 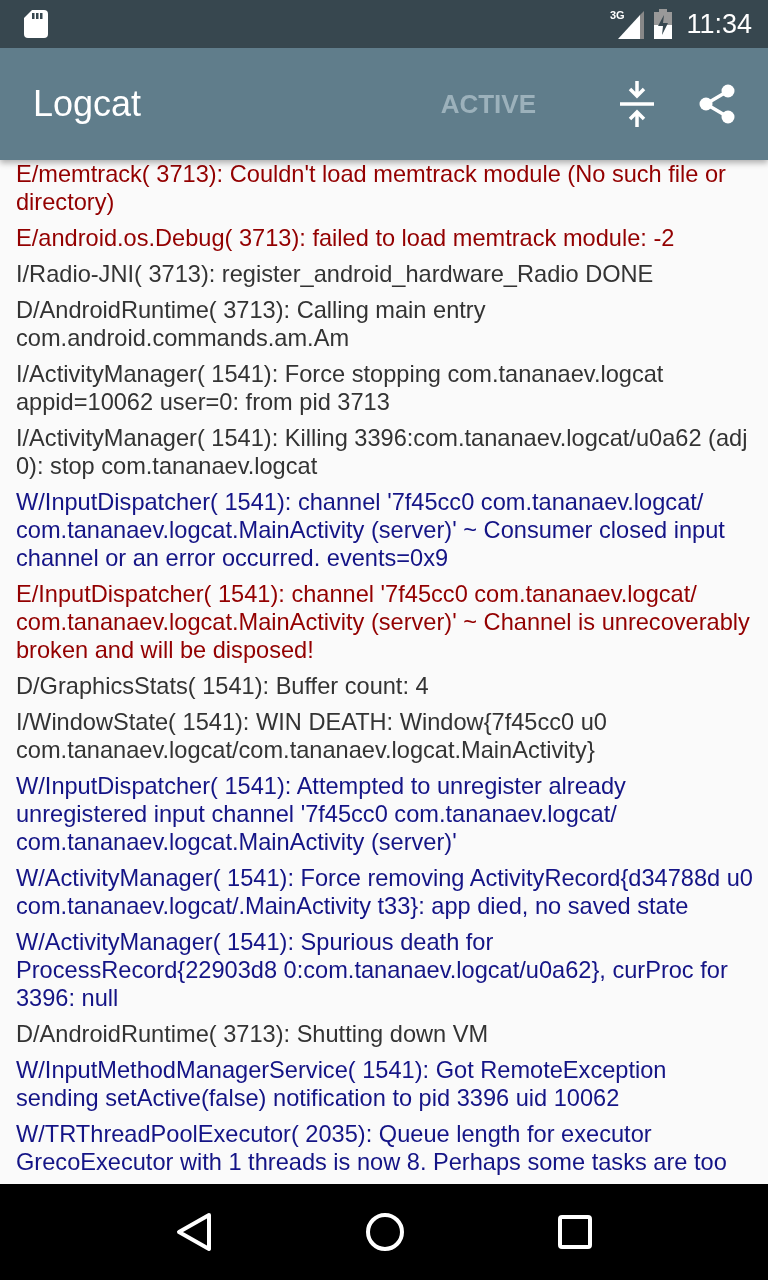 I want to click on log-entry: D/AndroidRuntime( 3713): Calling main entry com.android.commands.am.Am, so click(x=251, y=324).